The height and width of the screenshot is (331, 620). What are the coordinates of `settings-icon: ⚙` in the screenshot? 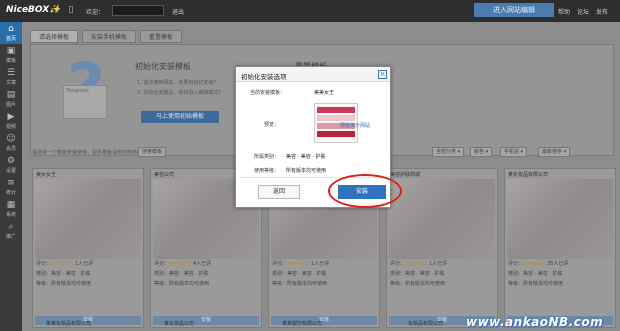 It's located at (11, 161).